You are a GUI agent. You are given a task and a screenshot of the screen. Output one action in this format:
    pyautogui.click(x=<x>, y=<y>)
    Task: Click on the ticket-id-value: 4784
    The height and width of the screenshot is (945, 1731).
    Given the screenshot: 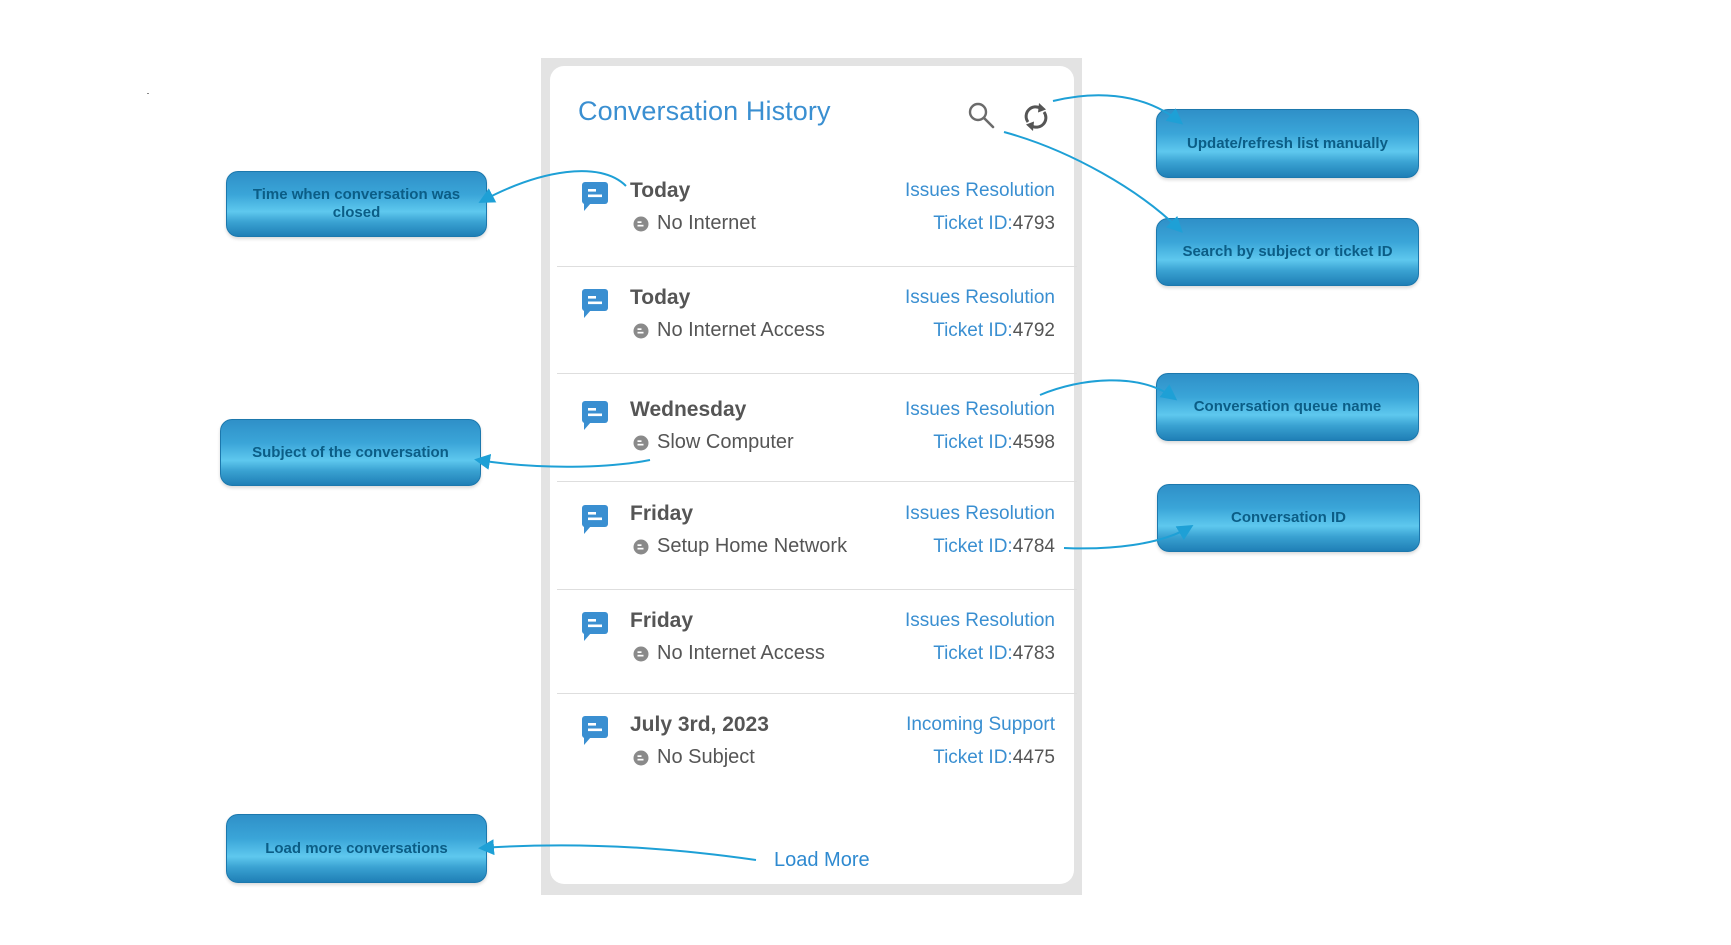 What is the action you would take?
    pyautogui.click(x=1033, y=546)
    